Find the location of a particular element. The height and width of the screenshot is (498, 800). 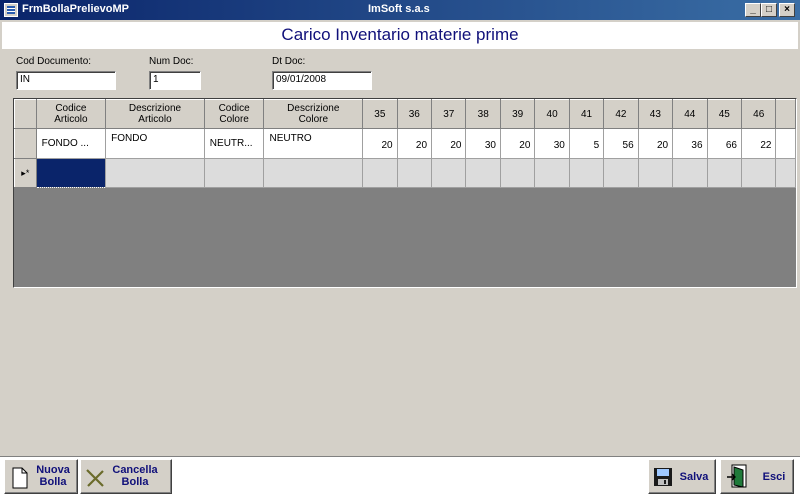

cell-quantity: 56 is located at coordinates (621, 143).